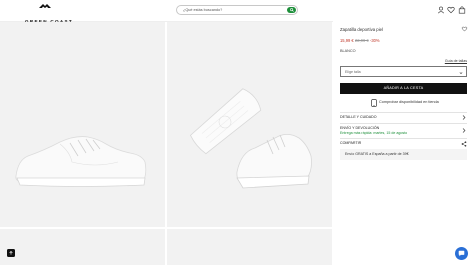 Image resolution: width=475 pixels, height=265 pixels. I want to click on search-icon, so click(291, 9).